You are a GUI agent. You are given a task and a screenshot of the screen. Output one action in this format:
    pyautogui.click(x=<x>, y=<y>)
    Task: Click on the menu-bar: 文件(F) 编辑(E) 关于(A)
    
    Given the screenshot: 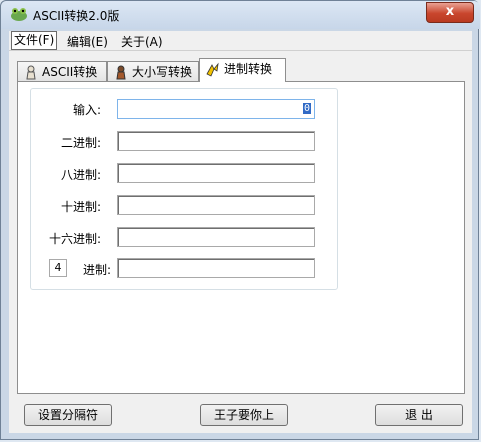 What is the action you would take?
    pyautogui.click(x=240, y=41)
    